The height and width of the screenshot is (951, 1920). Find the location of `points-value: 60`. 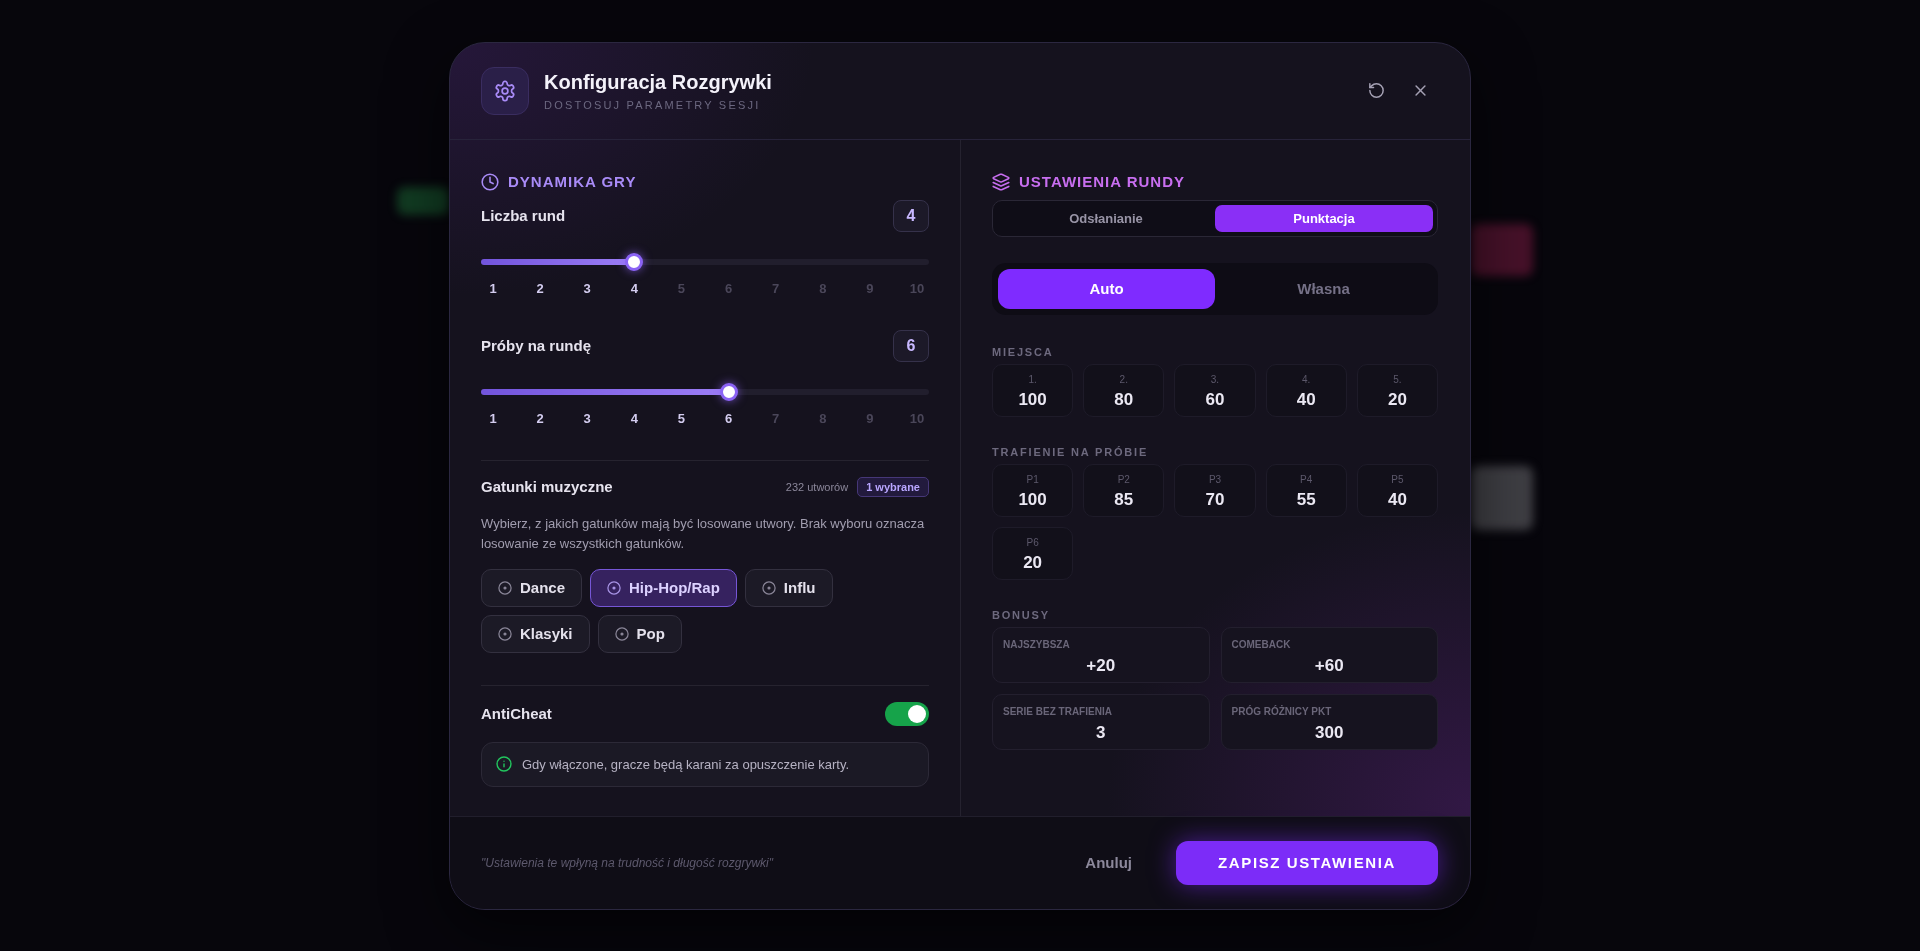

points-value: 60 is located at coordinates (1215, 399).